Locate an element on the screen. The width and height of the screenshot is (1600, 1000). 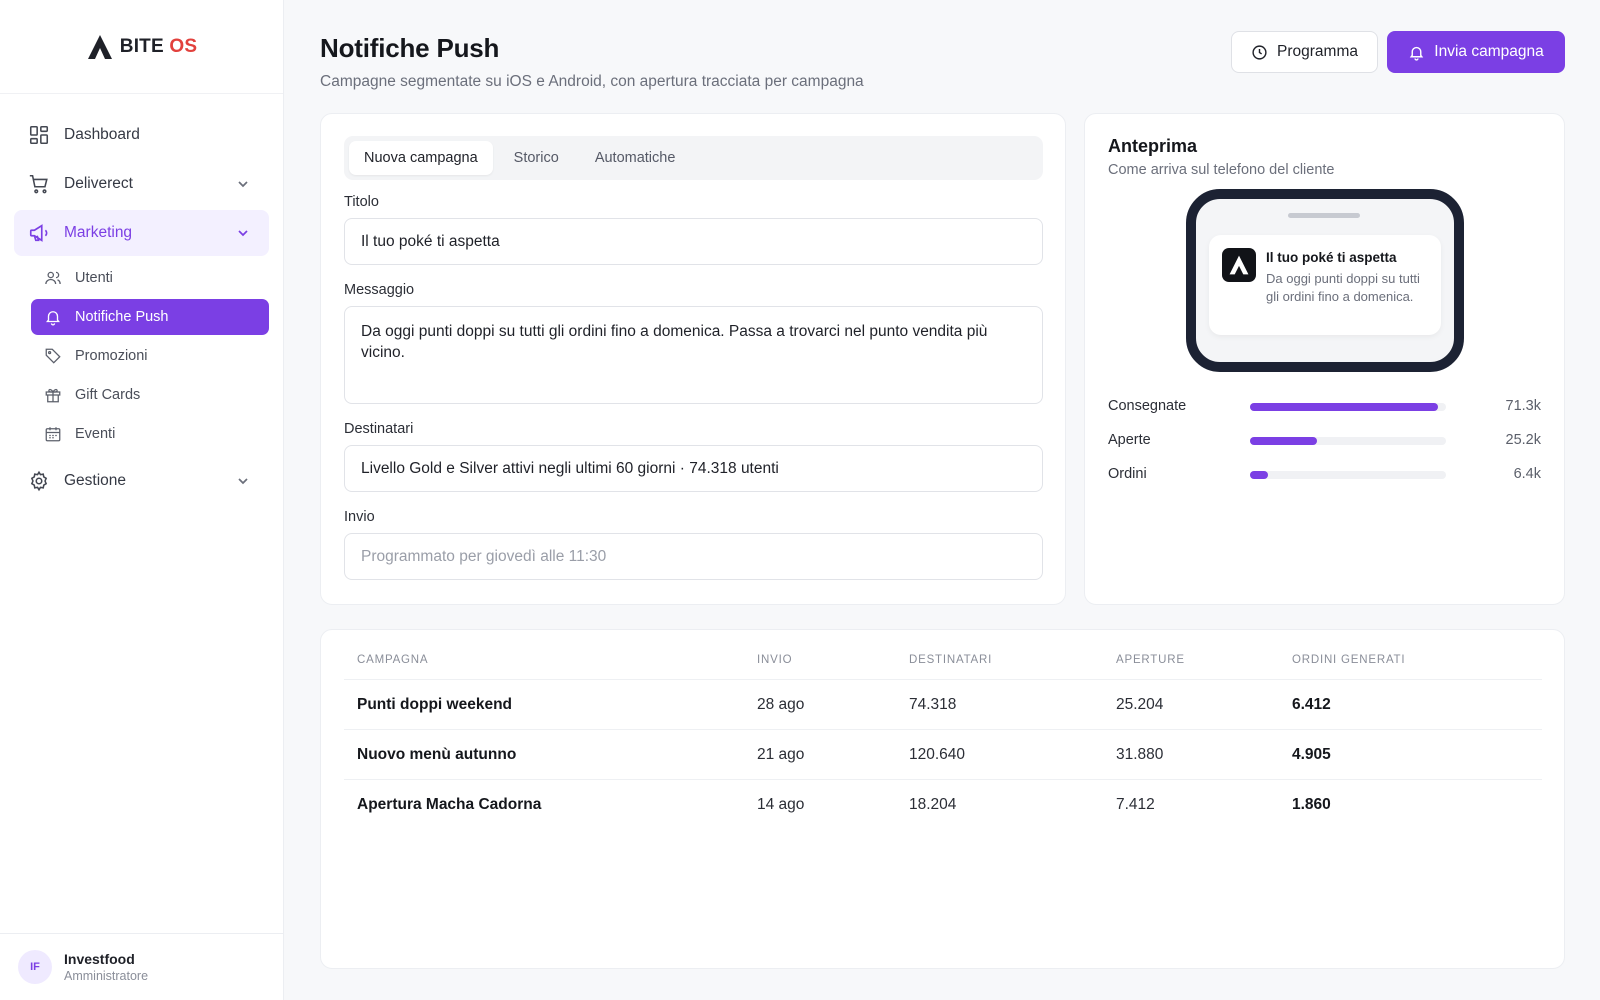
sidebar-subitem-label: Notifiche Push is located at coordinates (122, 317).